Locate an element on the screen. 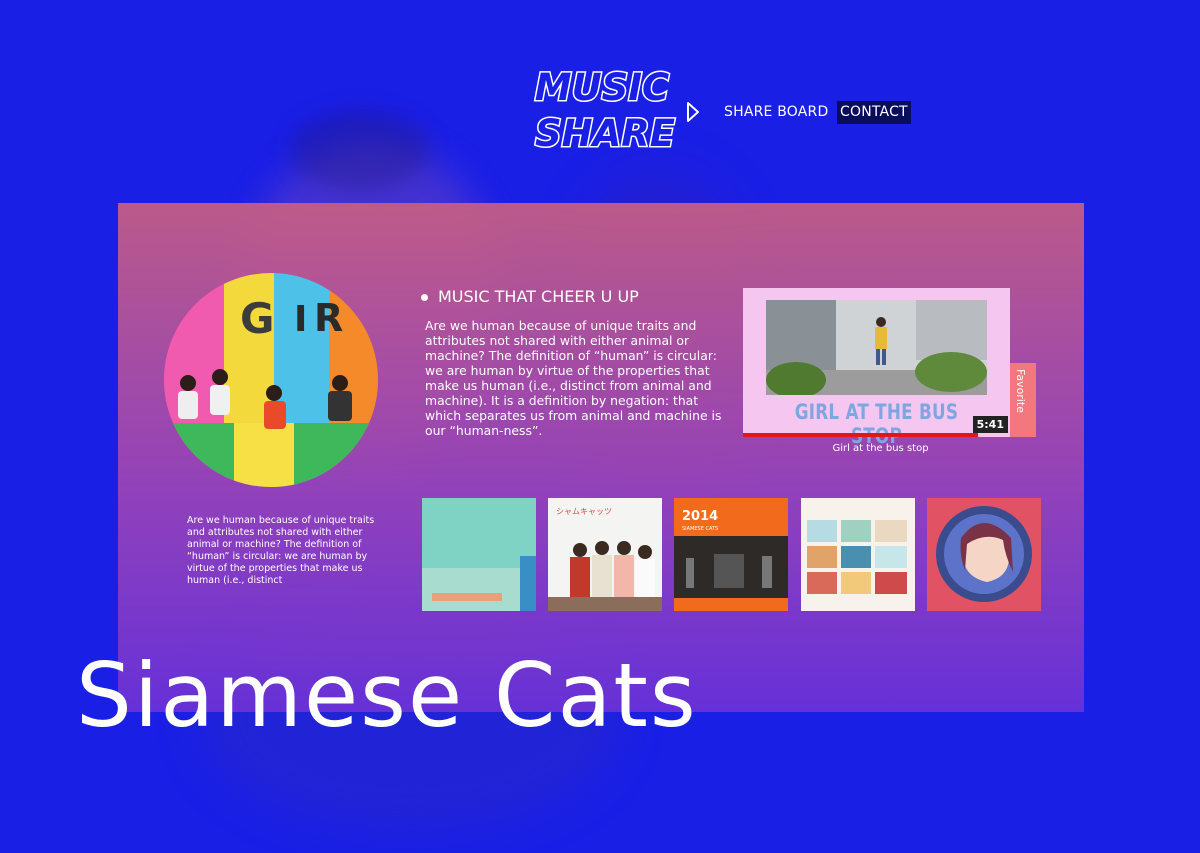  svg-text: R is located at coordinates (328, 318).